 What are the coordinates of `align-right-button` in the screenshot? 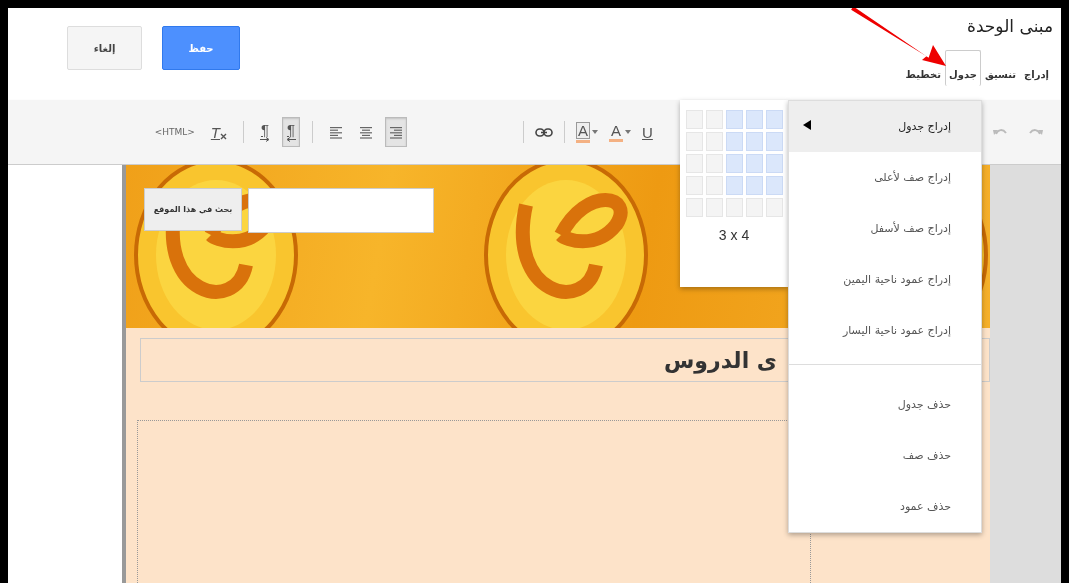 It's located at (396, 132).